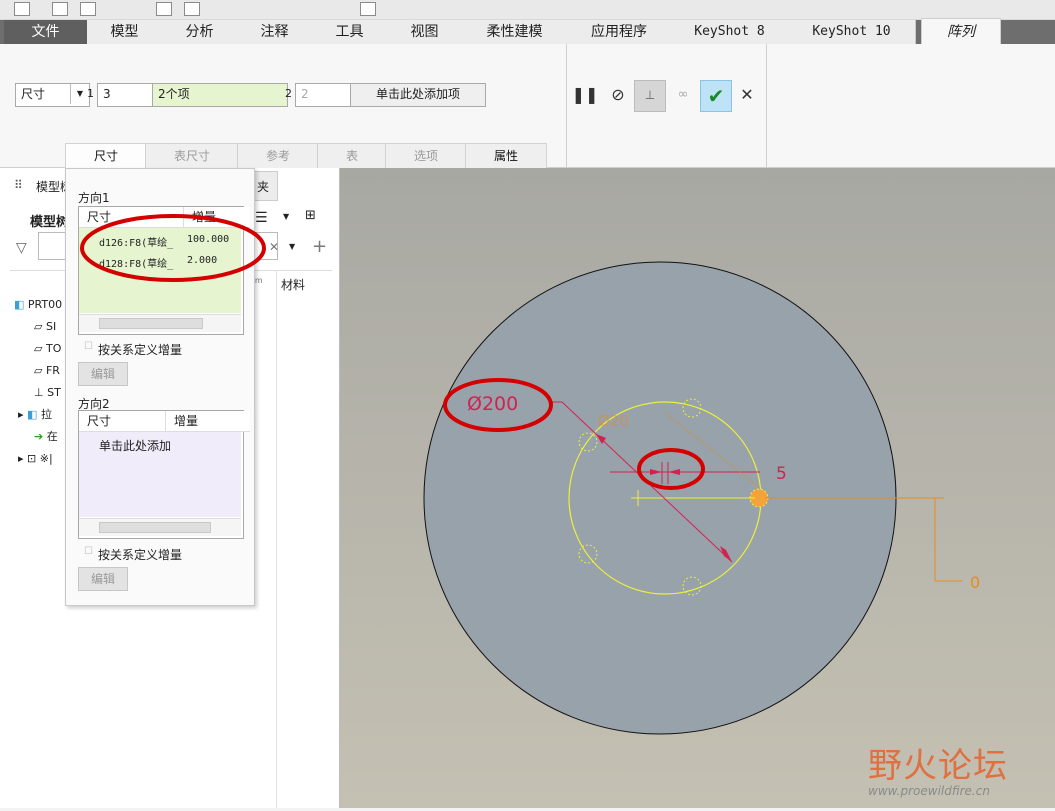  What do you see at coordinates (425, 32) in the screenshot?
I see `tab-view: 视图` at bounding box center [425, 32].